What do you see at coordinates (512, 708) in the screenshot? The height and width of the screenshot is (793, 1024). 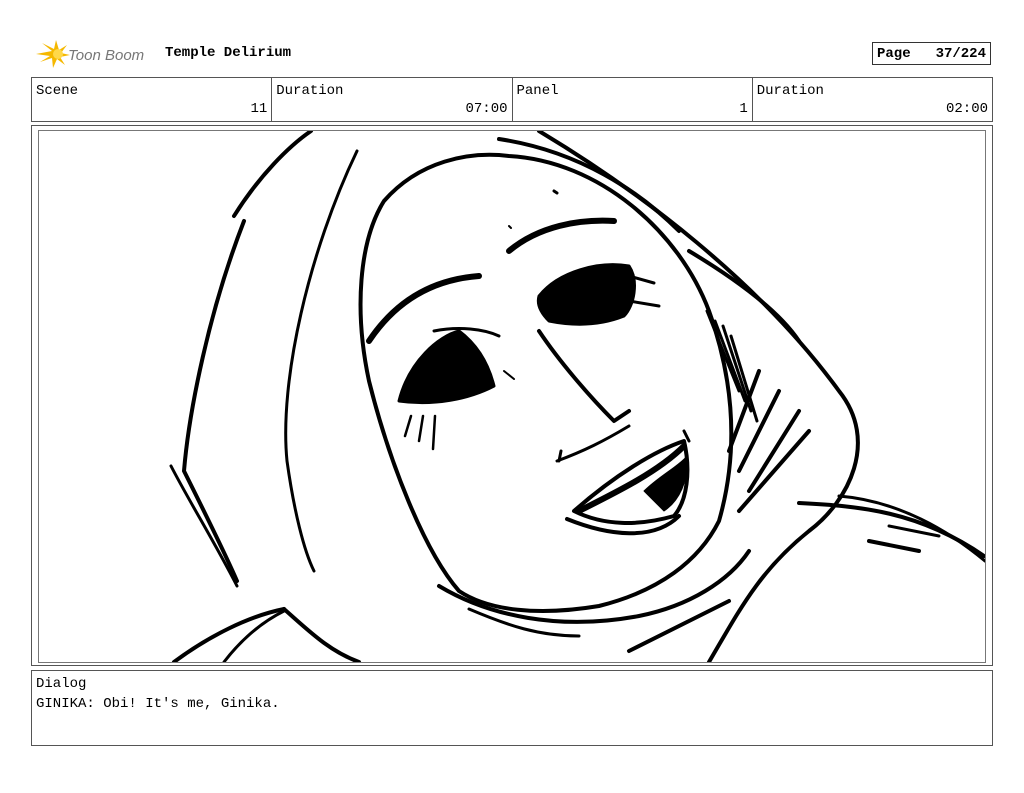 I see `dialog-box: Dialog GINIKA: Obi! It's me, Ginika.` at bounding box center [512, 708].